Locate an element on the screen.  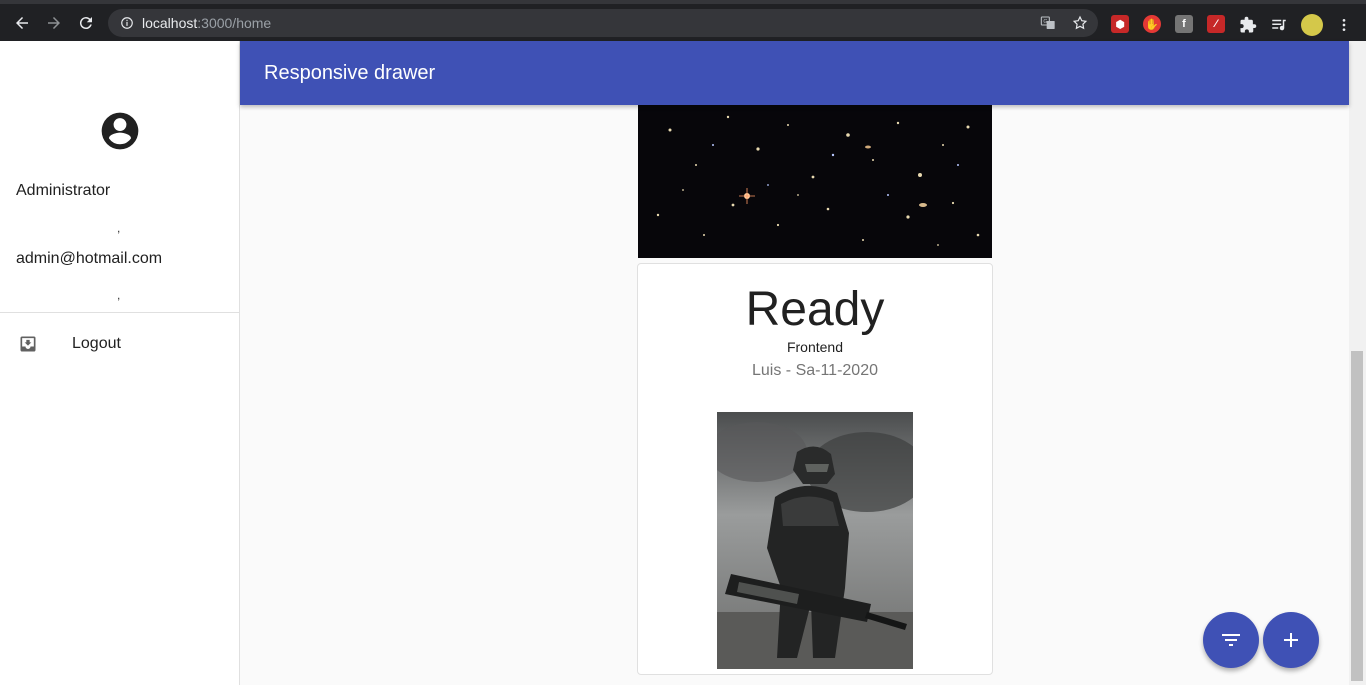
extension-2-icon: ✋ is located at coordinates (1152, 24).